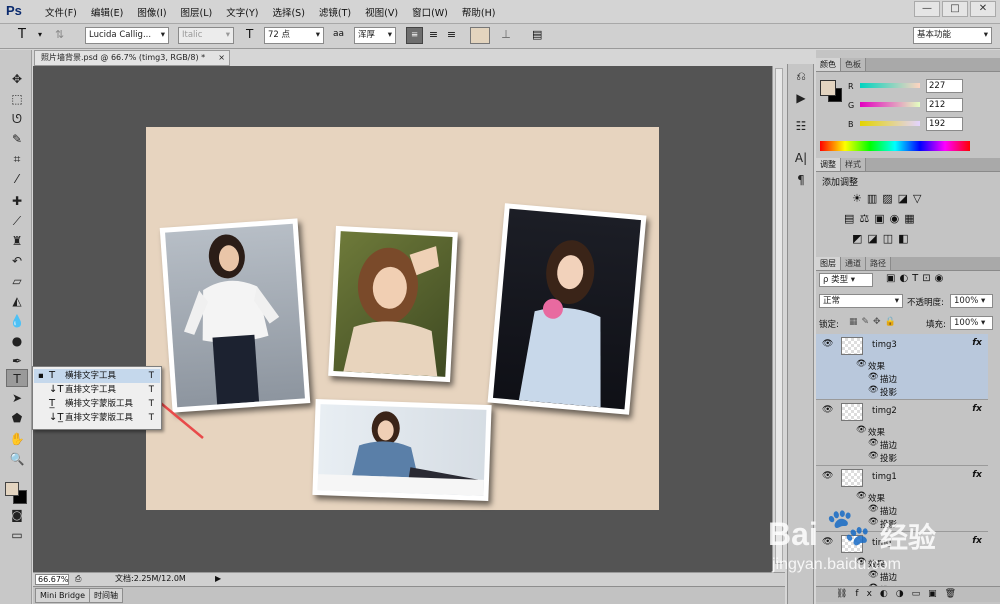 The image size is (1000, 604). Describe the element at coordinates (779, 316) in the screenshot. I see `scroll-thumb` at that location.